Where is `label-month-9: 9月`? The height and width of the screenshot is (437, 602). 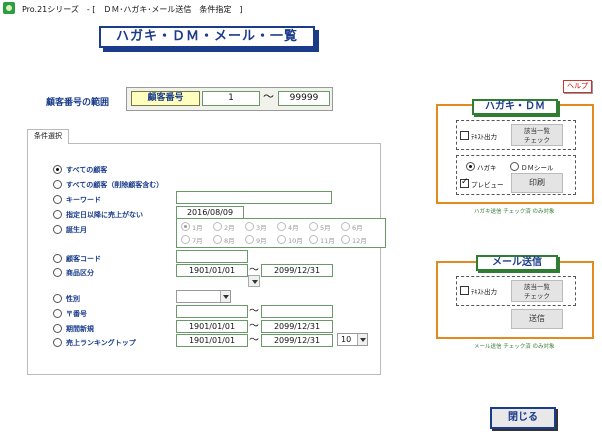
label-month-9: 9月 is located at coordinates (261, 241).